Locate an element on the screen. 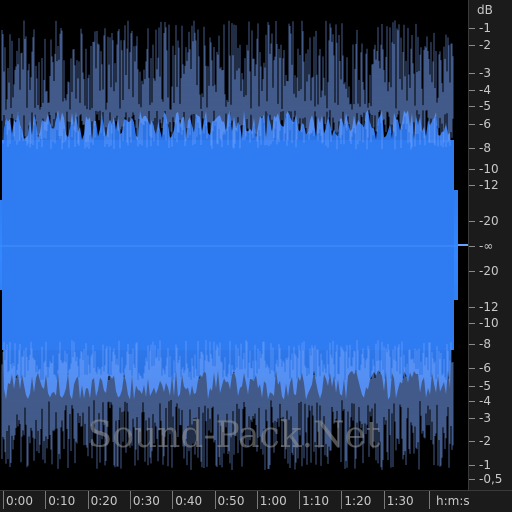 Image resolution: width=512 pixels, height=512 pixels. time-tick-label: 1:20 is located at coordinates (358, 501).